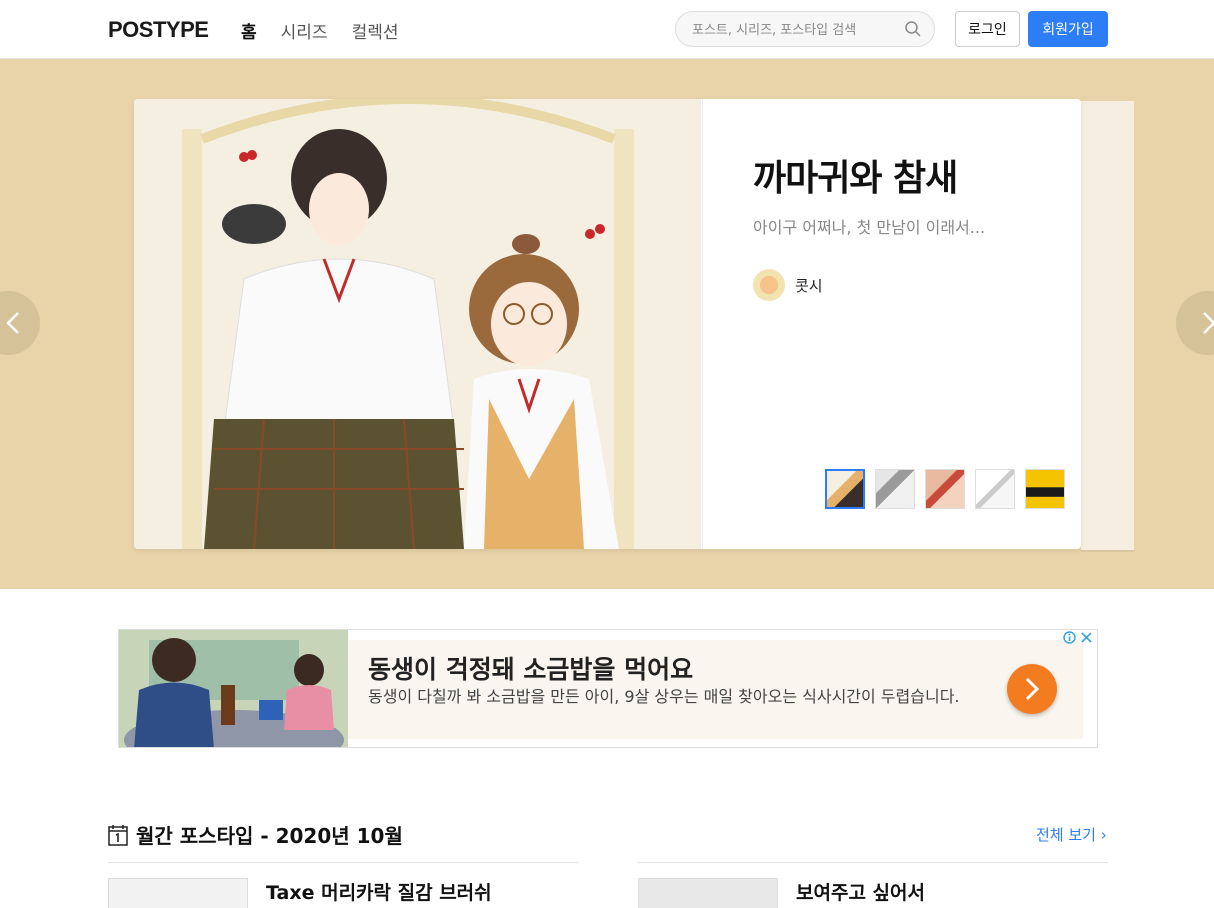 The image size is (1214, 908). I want to click on author-link: 콧시, so click(788, 285).